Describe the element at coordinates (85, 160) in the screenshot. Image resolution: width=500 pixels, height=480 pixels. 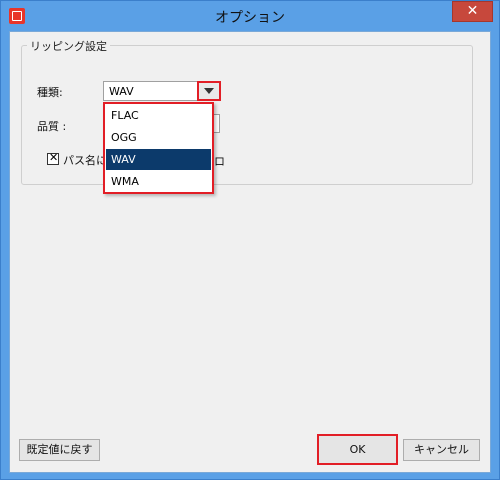
I see `path-name-label: パス名に` at that location.